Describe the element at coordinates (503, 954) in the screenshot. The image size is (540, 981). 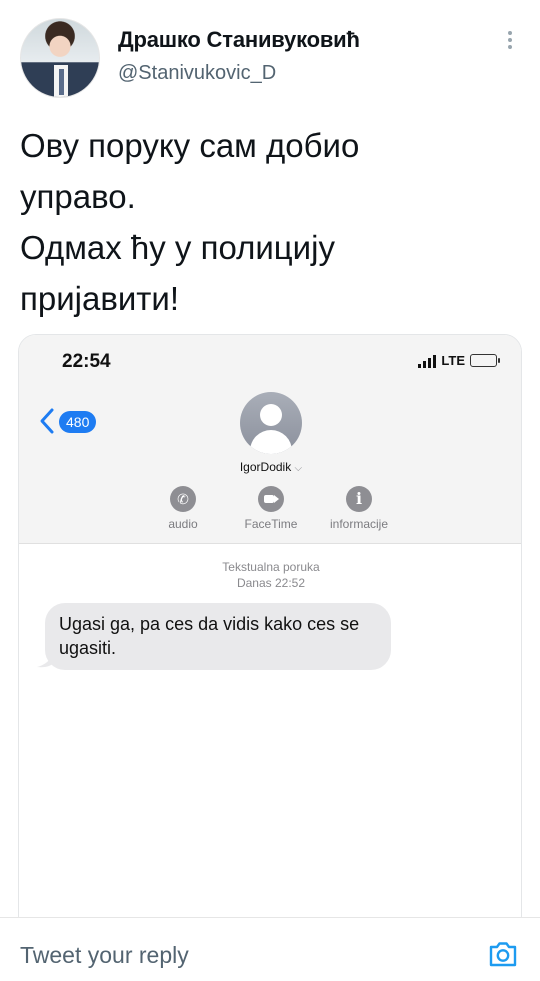
I see `camera-icon` at that location.